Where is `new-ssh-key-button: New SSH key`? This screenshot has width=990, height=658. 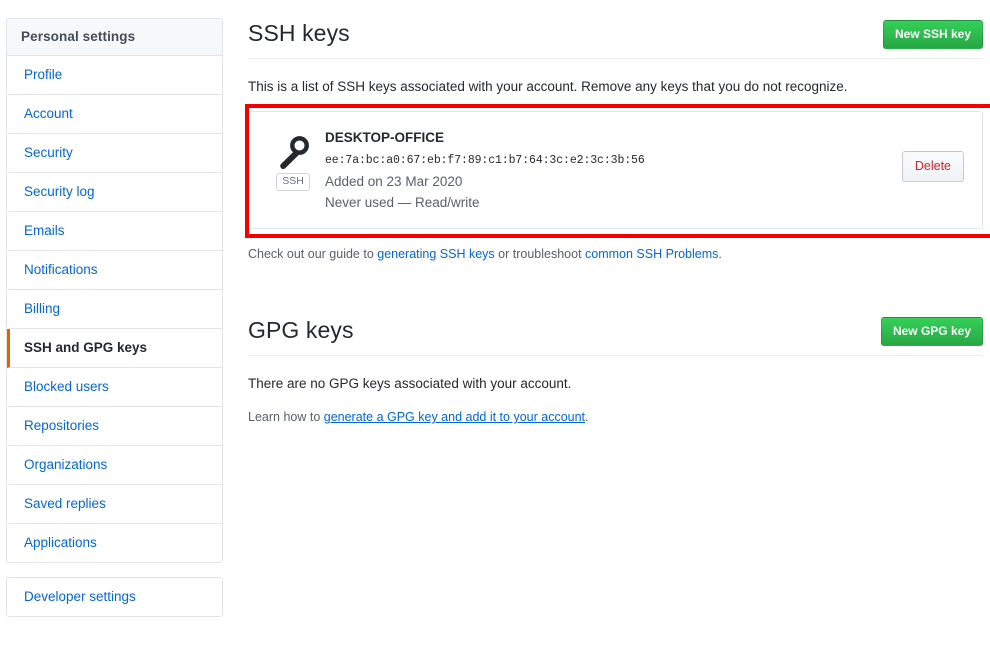
new-ssh-key-button: New SSH key is located at coordinates (932, 34).